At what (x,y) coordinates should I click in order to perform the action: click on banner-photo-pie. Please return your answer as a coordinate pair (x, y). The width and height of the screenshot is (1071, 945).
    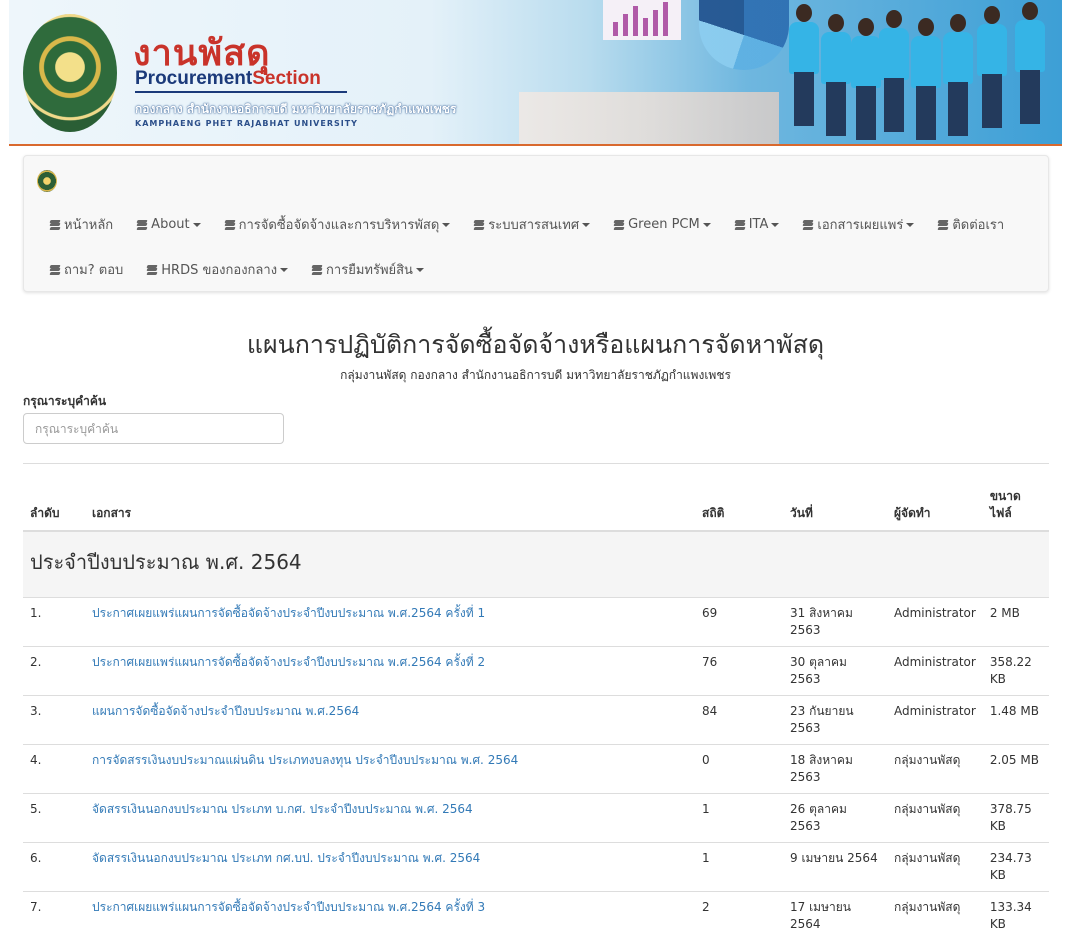
    Looking at the image, I should click on (744, 35).